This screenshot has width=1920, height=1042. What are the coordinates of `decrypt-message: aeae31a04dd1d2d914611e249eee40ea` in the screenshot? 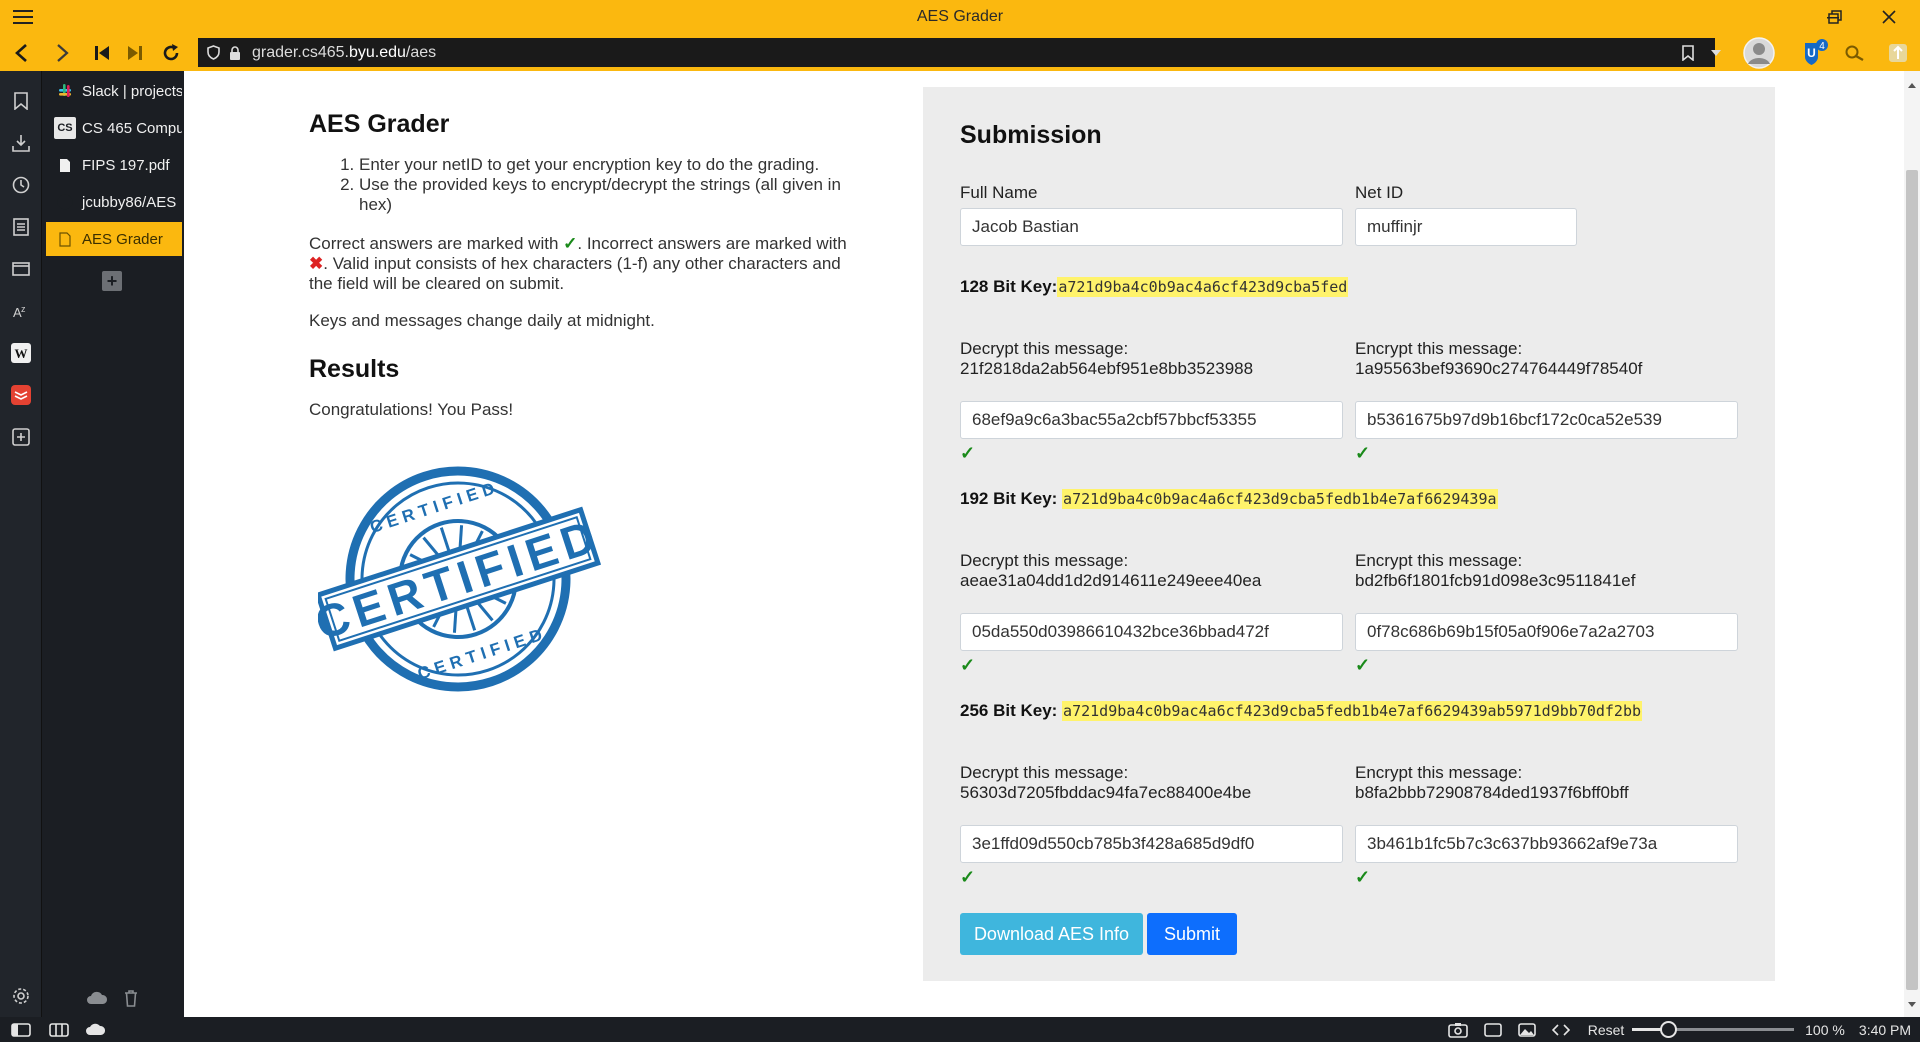 It's located at (1111, 580).